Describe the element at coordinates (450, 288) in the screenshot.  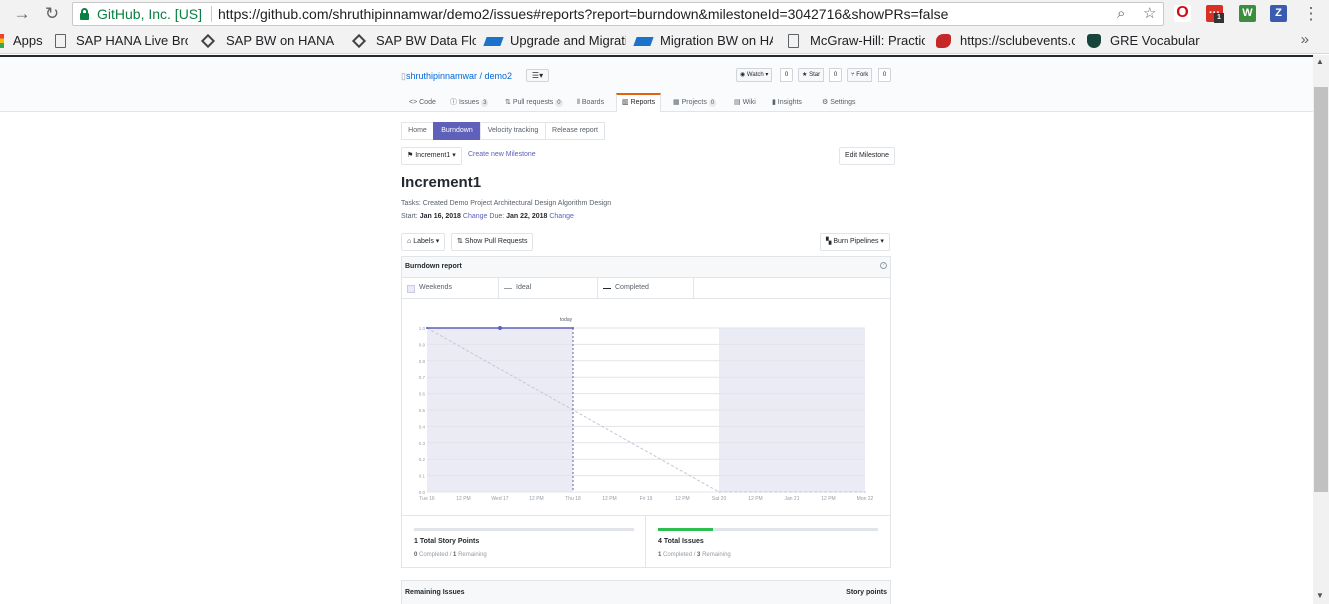
I see `legend-weekends: Weekends` at that location.